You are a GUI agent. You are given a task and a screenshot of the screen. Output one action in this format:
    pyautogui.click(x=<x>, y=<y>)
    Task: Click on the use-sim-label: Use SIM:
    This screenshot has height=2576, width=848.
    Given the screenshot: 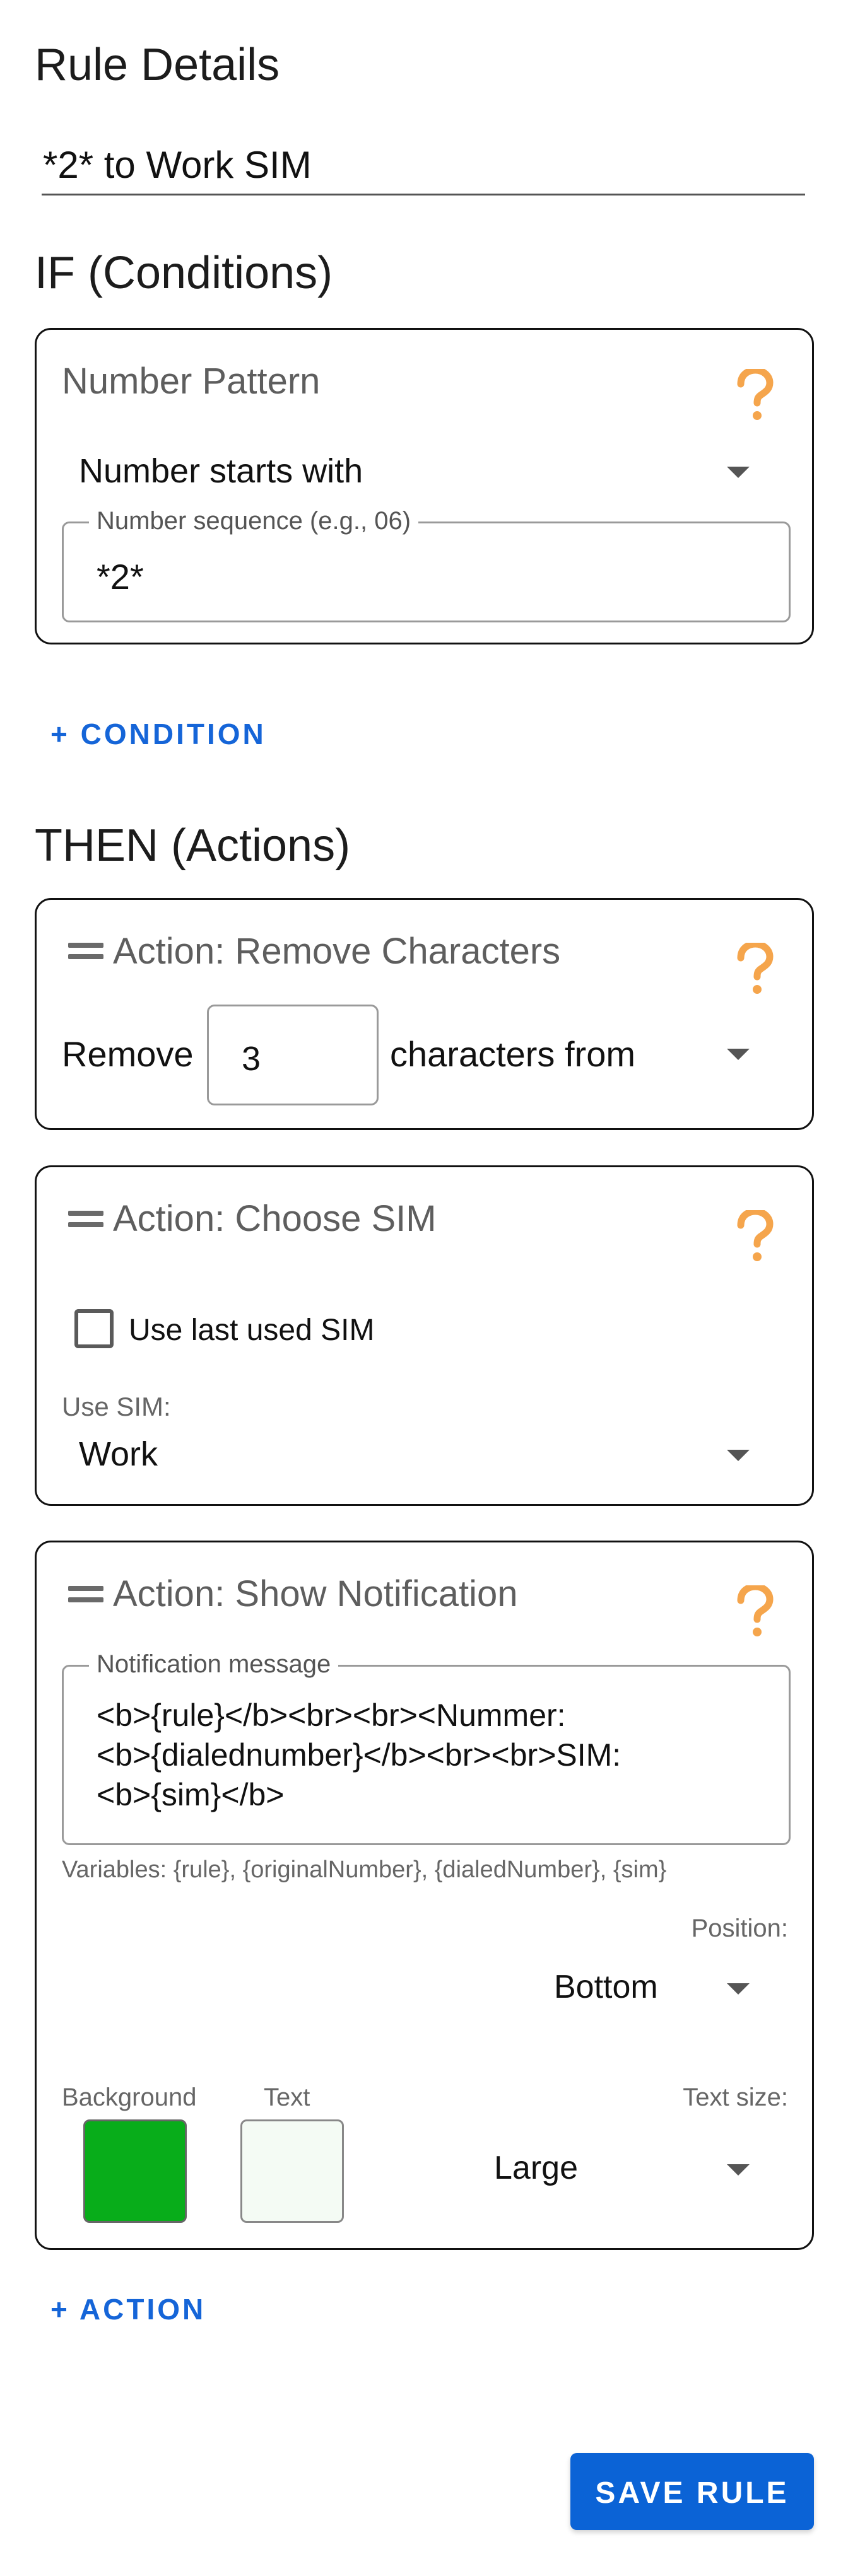 What is the action you would take?
    pyautogui.click(x=117, y=1407)
    